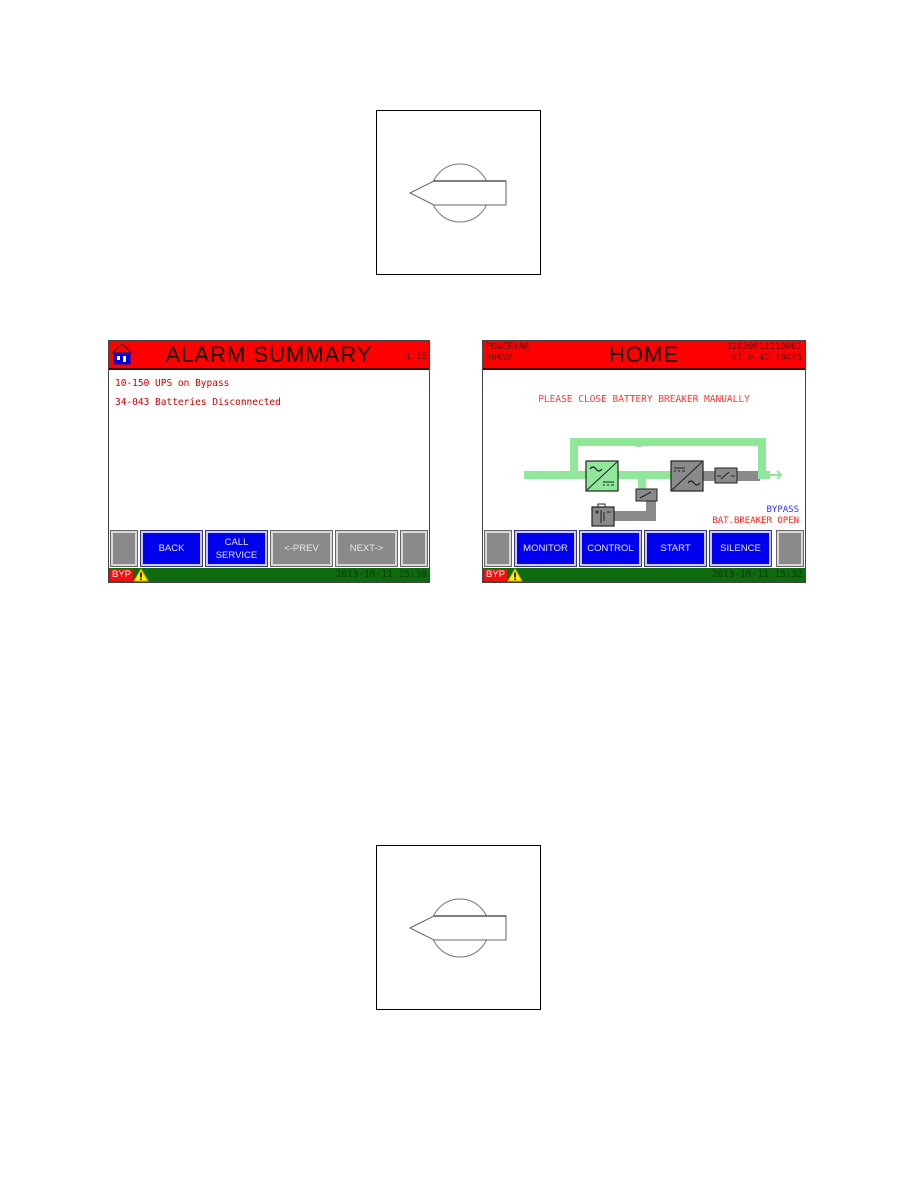 This screenshot has width=918, height=1188. Describe the element at coordinates (603, 515) in the screenshot. I see `battery-icon` at that location.